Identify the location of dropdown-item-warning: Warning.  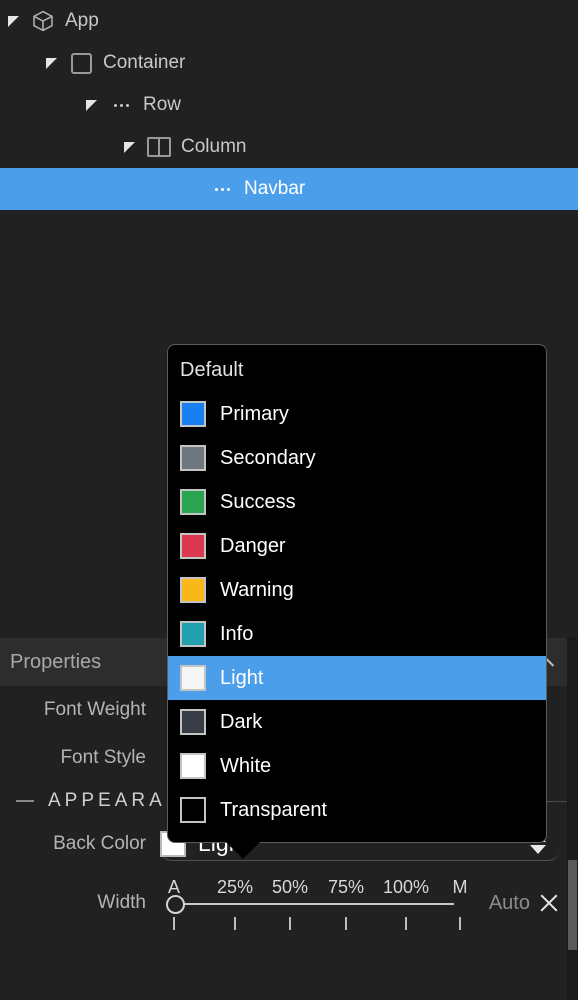
(357, 590).